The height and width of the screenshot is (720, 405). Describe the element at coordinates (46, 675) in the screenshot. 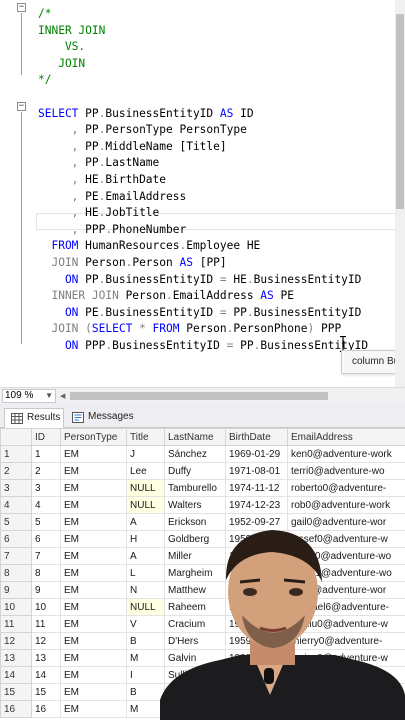

I see `table-cell: 14` at that location.